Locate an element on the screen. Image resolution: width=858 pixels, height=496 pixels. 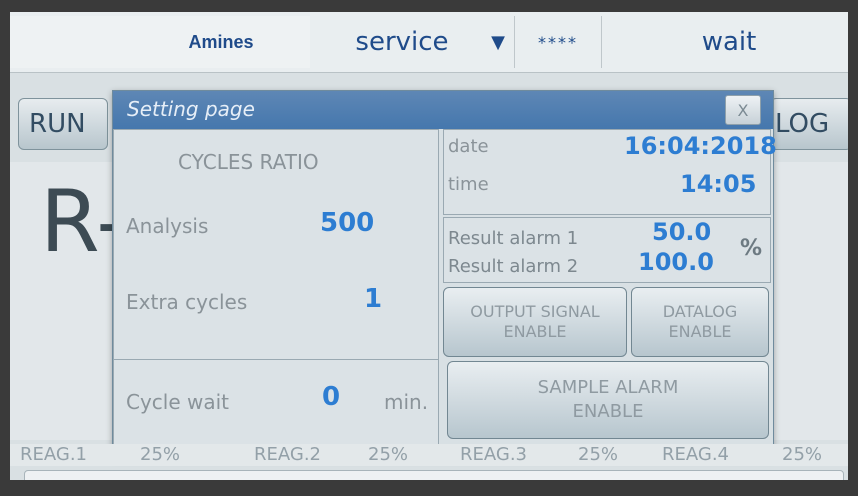
output-signal-line1: OUTPUT SIGNAL is located at coordinates (535, 311).